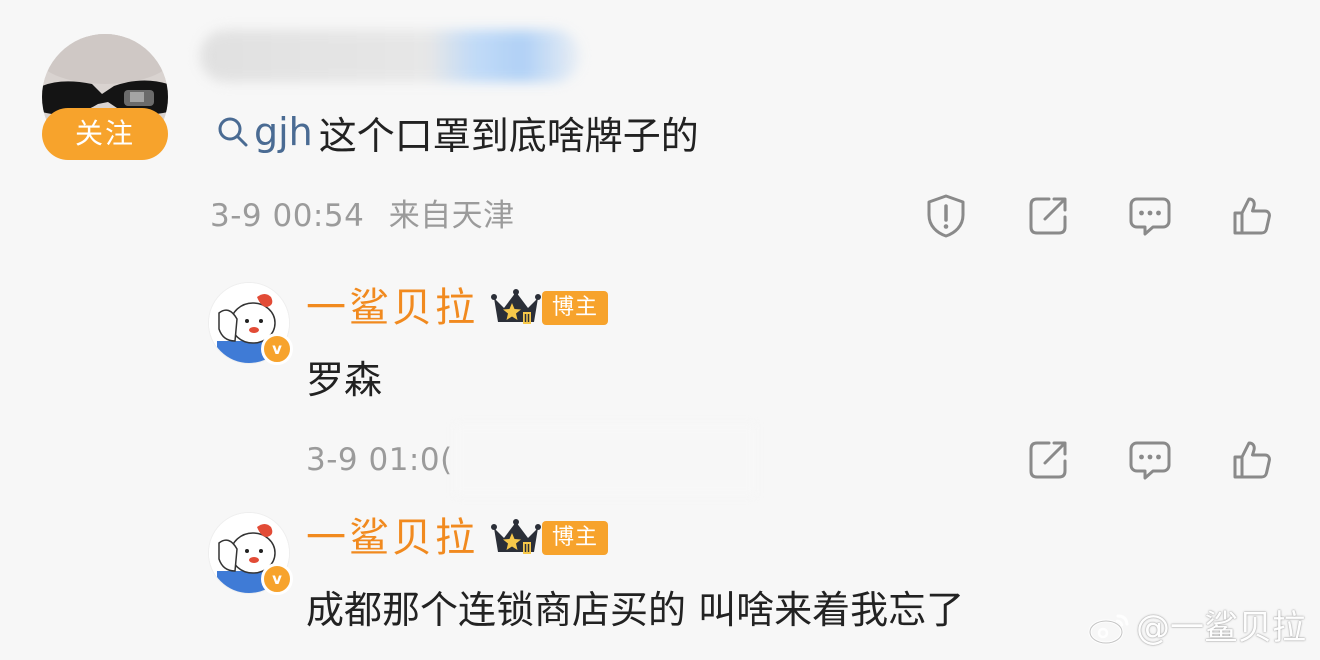  I want to click on reply-date: 3-9 01:0(, so click(379, 460).